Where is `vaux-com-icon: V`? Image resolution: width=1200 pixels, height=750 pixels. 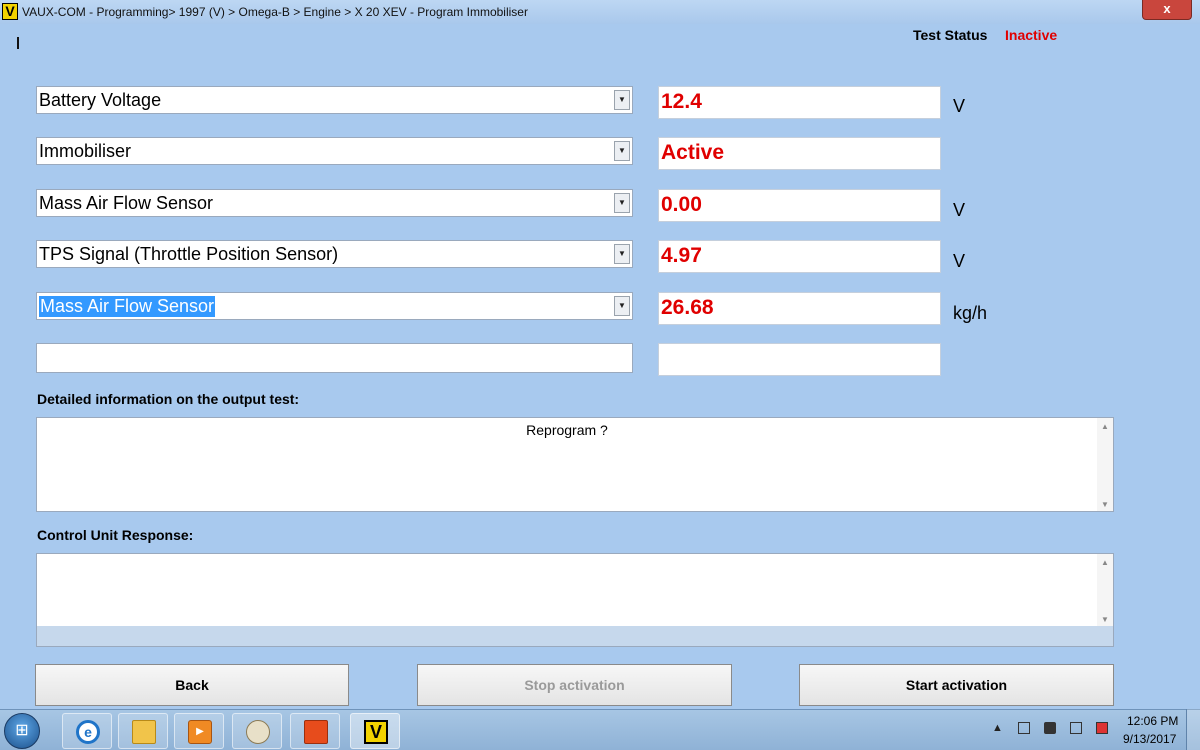 vaux-com-icon: V is located at coordinates (376, 732).